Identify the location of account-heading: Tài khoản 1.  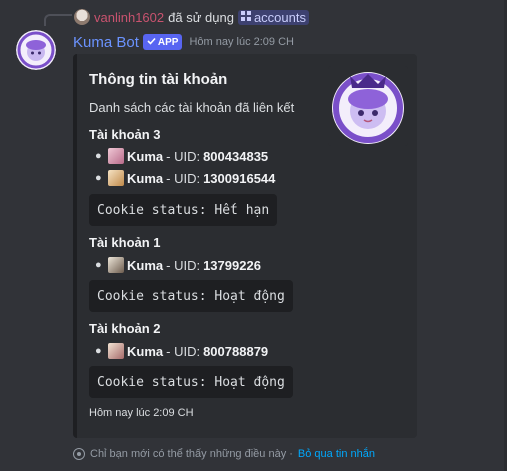
(125, 242).